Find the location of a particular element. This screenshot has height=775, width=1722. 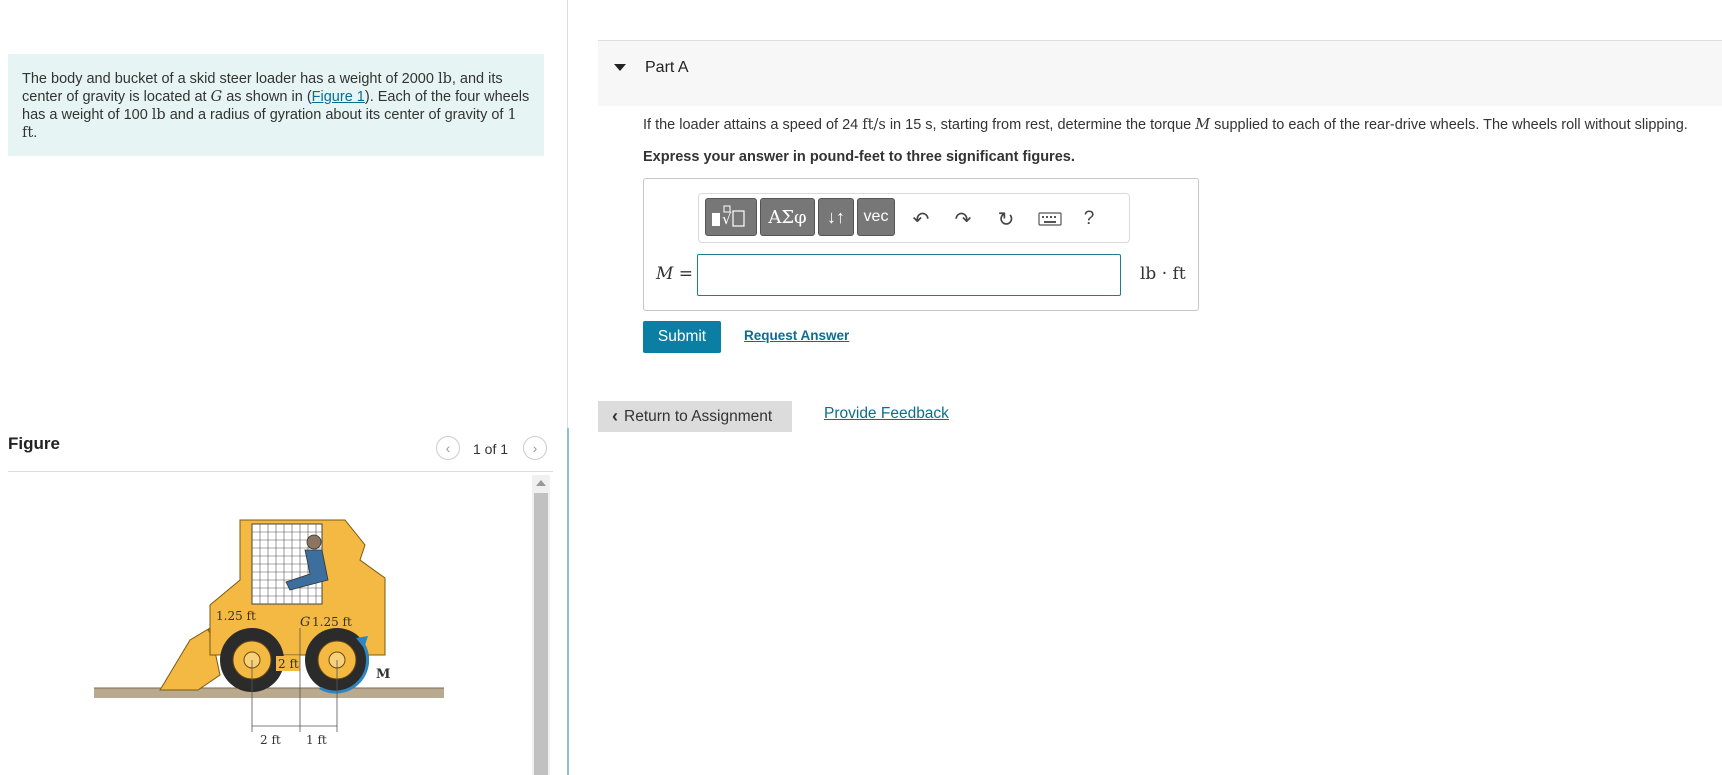

figure-prev-button: ‹ is located at coordinates (448, 448).